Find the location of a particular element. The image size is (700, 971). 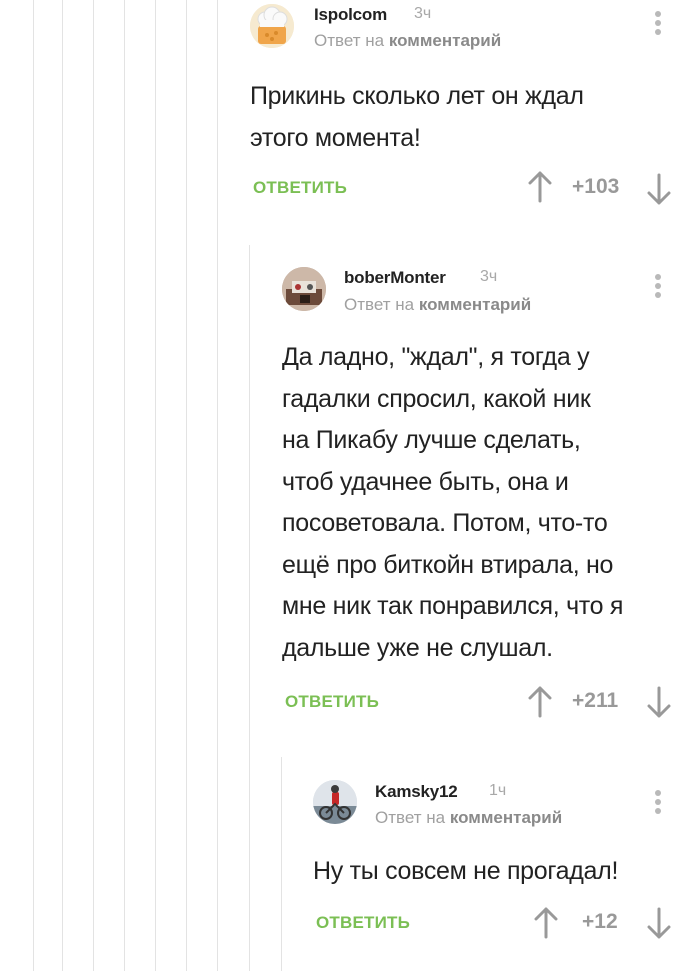

comment-text-line: на Пикабу лучше сделать, is located at coordinates (431, 440).